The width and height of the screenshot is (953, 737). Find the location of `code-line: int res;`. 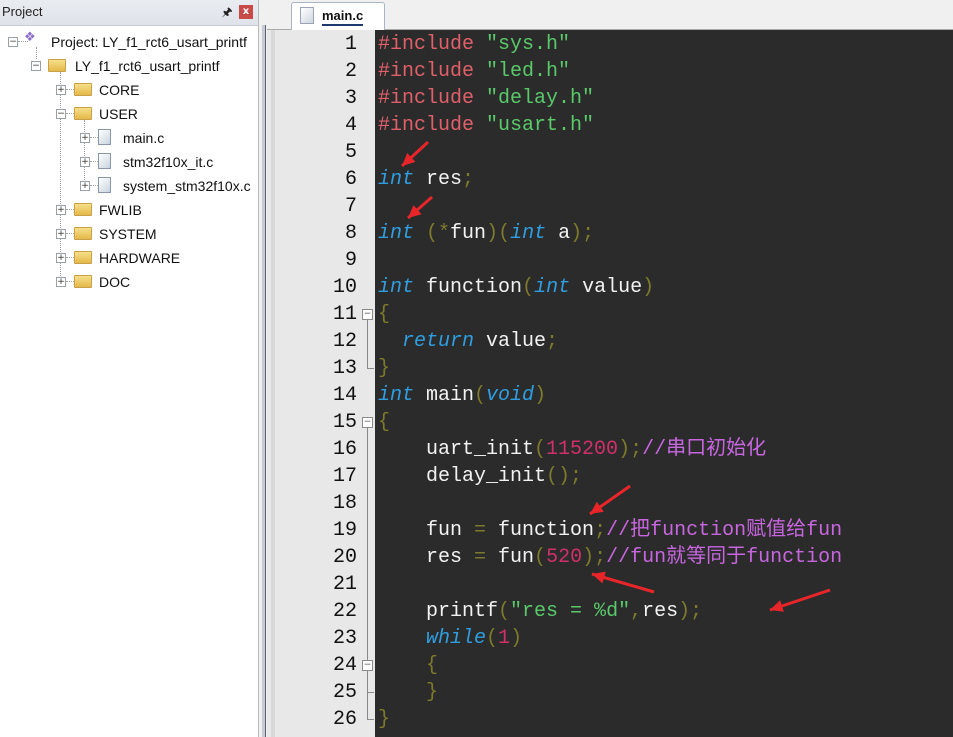

code-line: int res; is located at coordinates (426, 179).